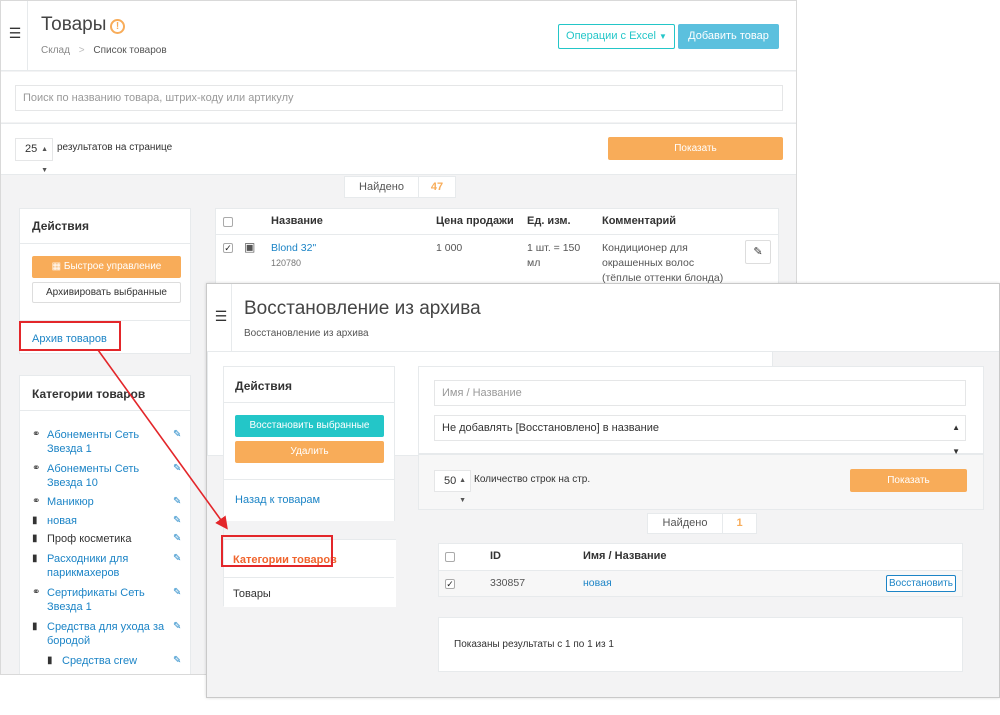 This screenshot has width=1000, height=715. Describe the element at coordinates (534, 644) in the screenshot. I see `results-summary: Показаны результаты с 1 по 1 из 1` at that location.